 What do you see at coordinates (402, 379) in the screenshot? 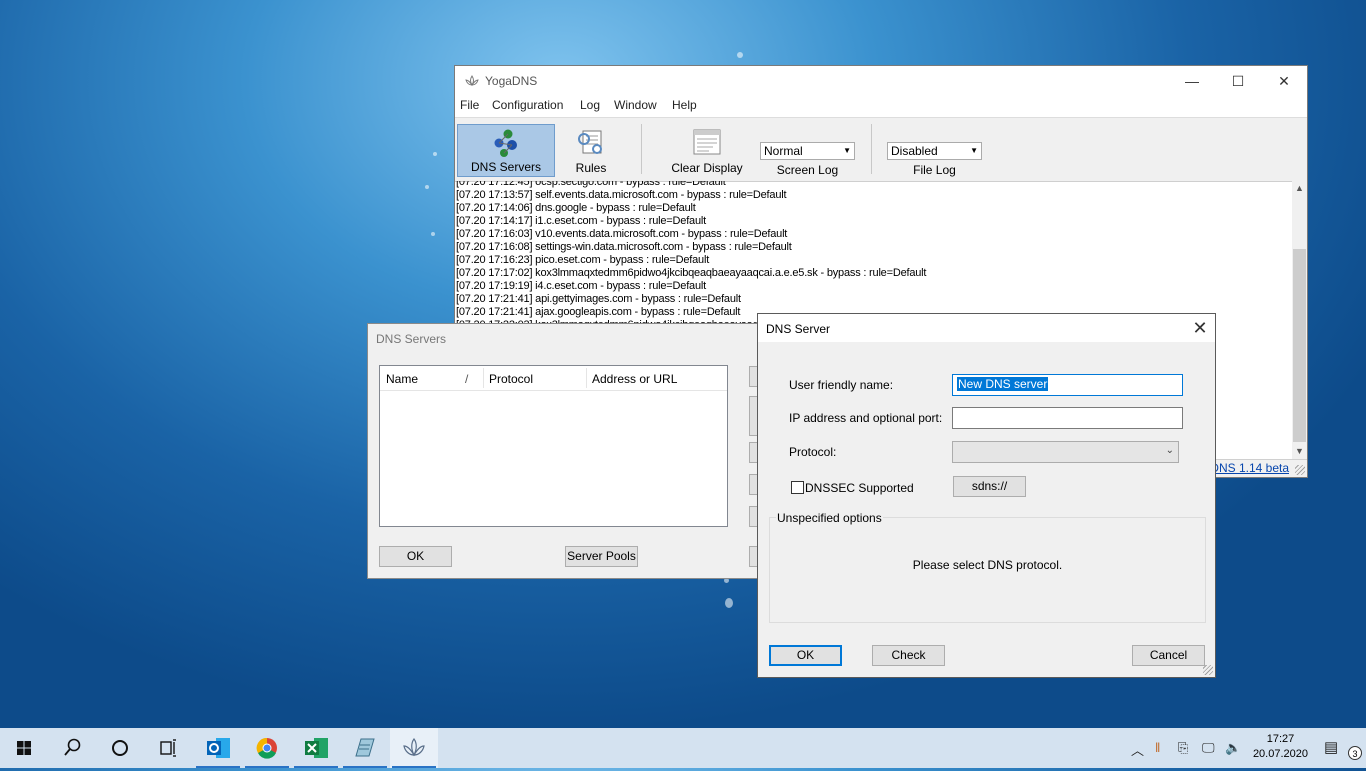
I see `column-name: Name` at bounding box center [402, 379].